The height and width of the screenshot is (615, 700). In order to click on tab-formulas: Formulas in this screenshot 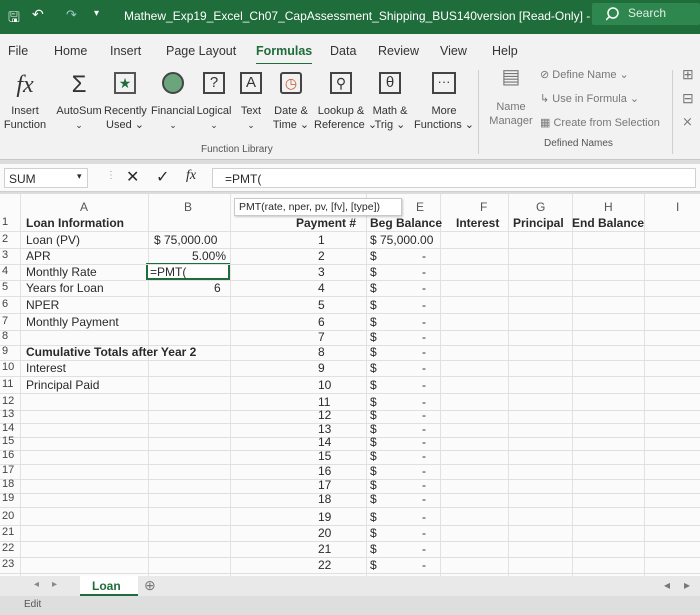, I will do `click(284, 54)`.